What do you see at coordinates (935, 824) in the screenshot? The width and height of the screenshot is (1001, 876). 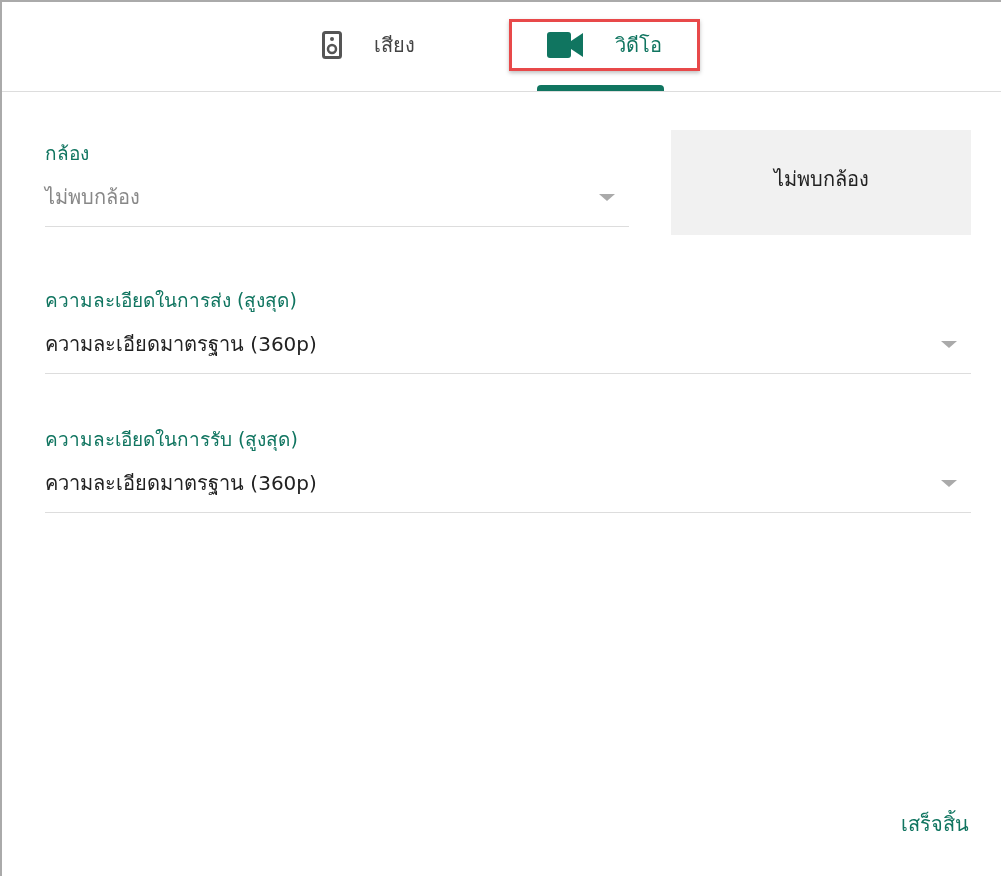 I see `done-button: เสร็จสิ้น` at bounding box center [935, 824].